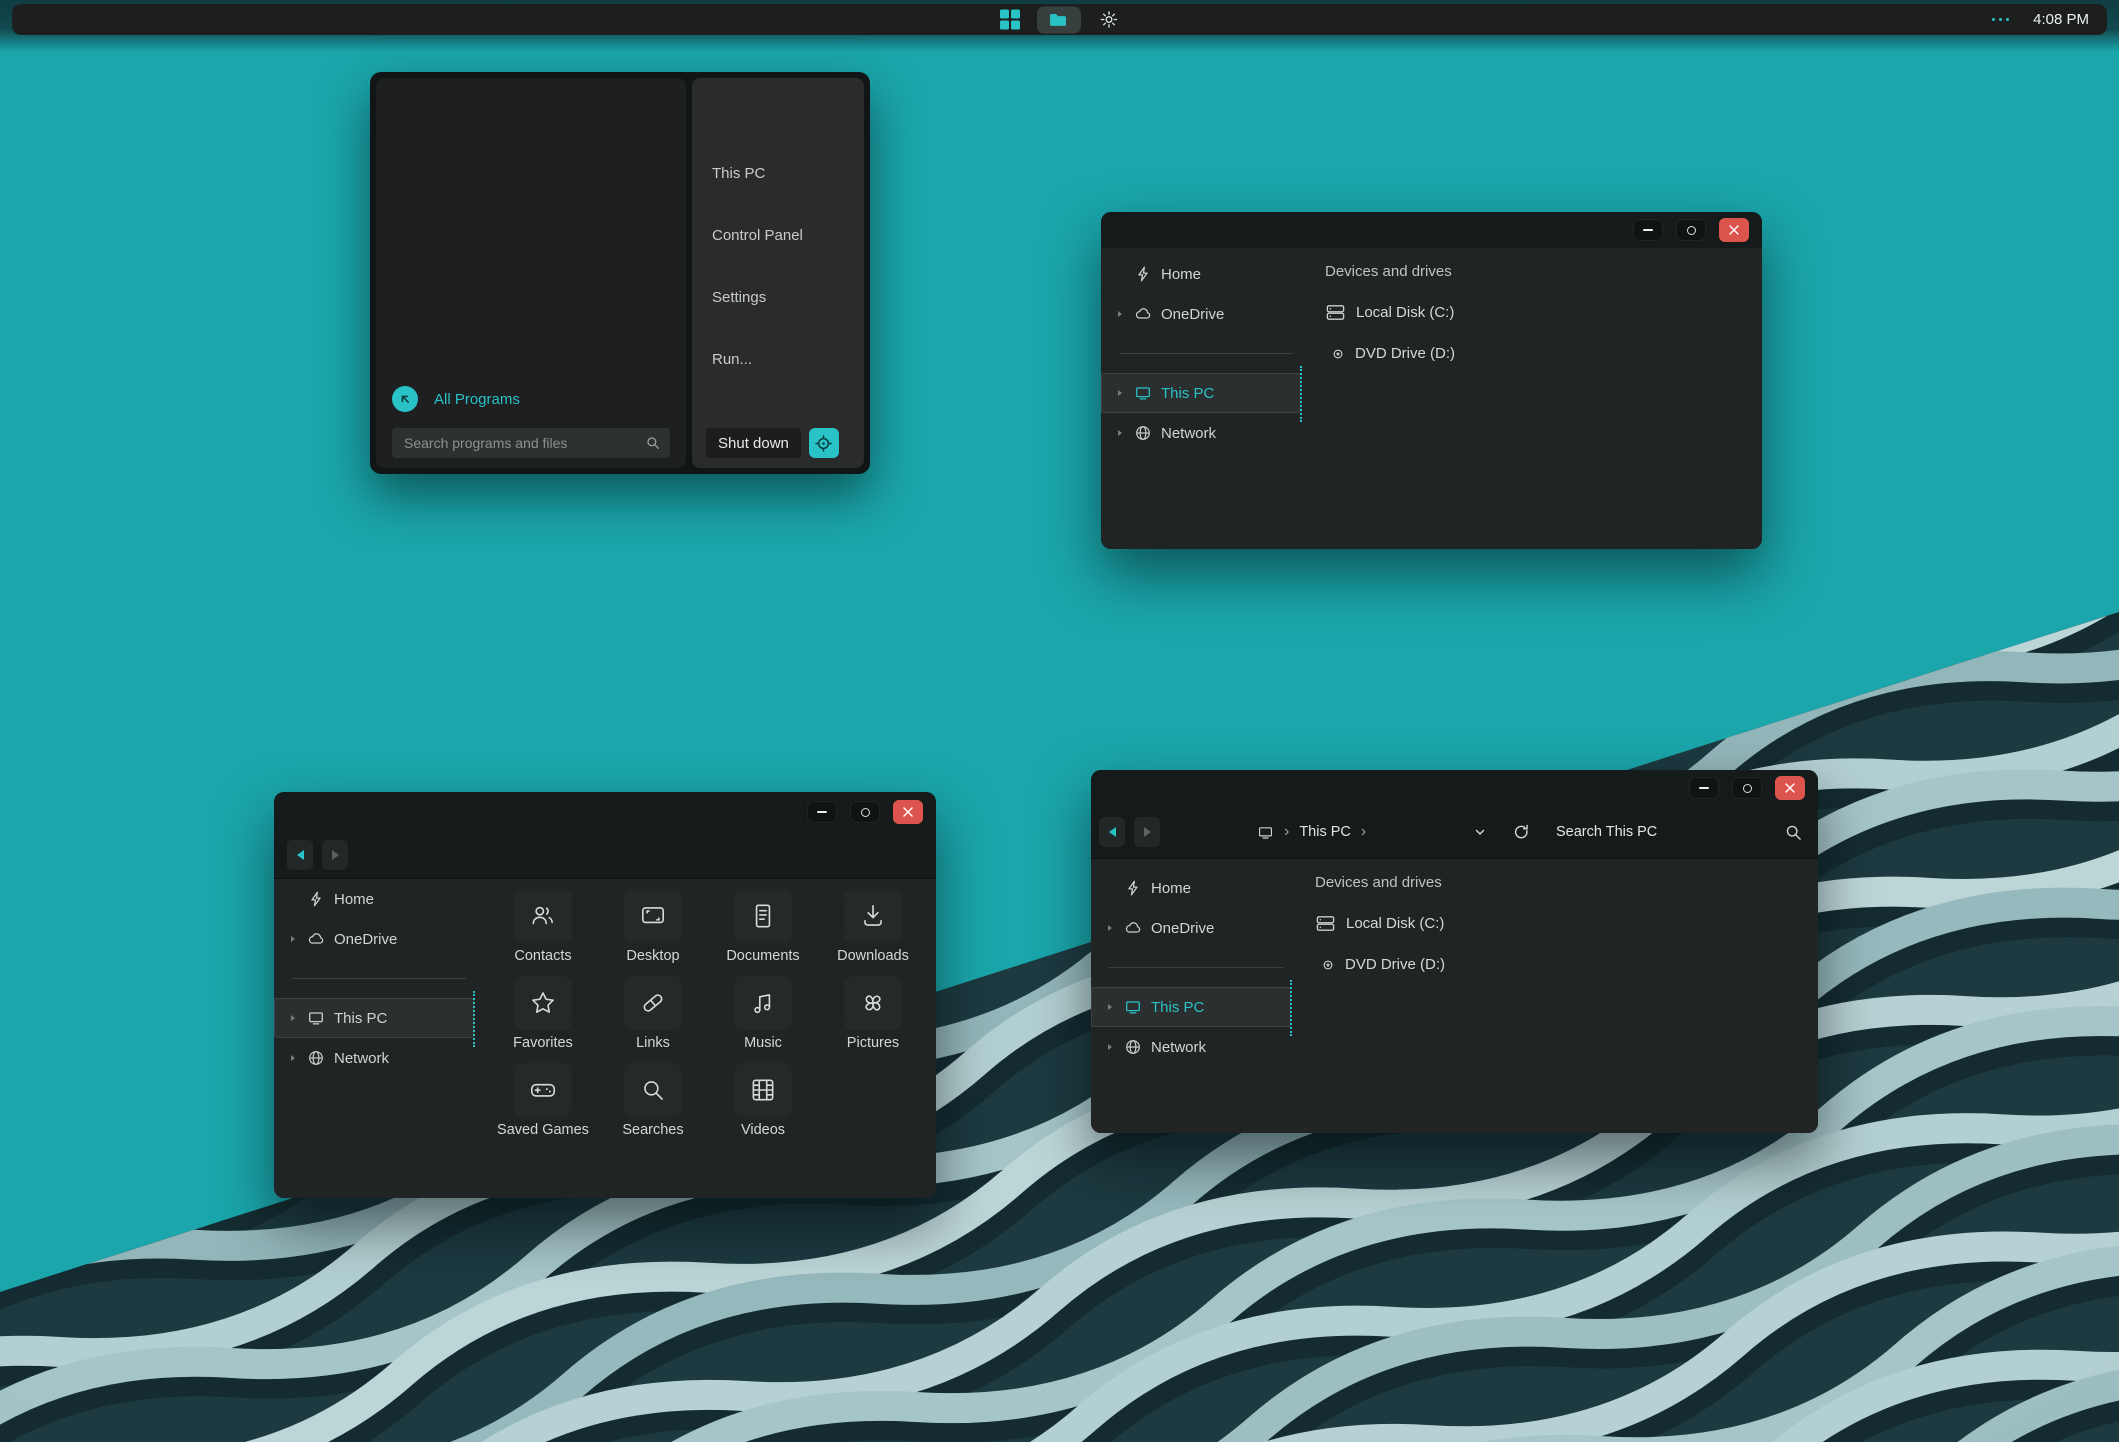 The height and width of the screenshot is (1442, 2119). I want to click on close-icon, so click(1790, 788).